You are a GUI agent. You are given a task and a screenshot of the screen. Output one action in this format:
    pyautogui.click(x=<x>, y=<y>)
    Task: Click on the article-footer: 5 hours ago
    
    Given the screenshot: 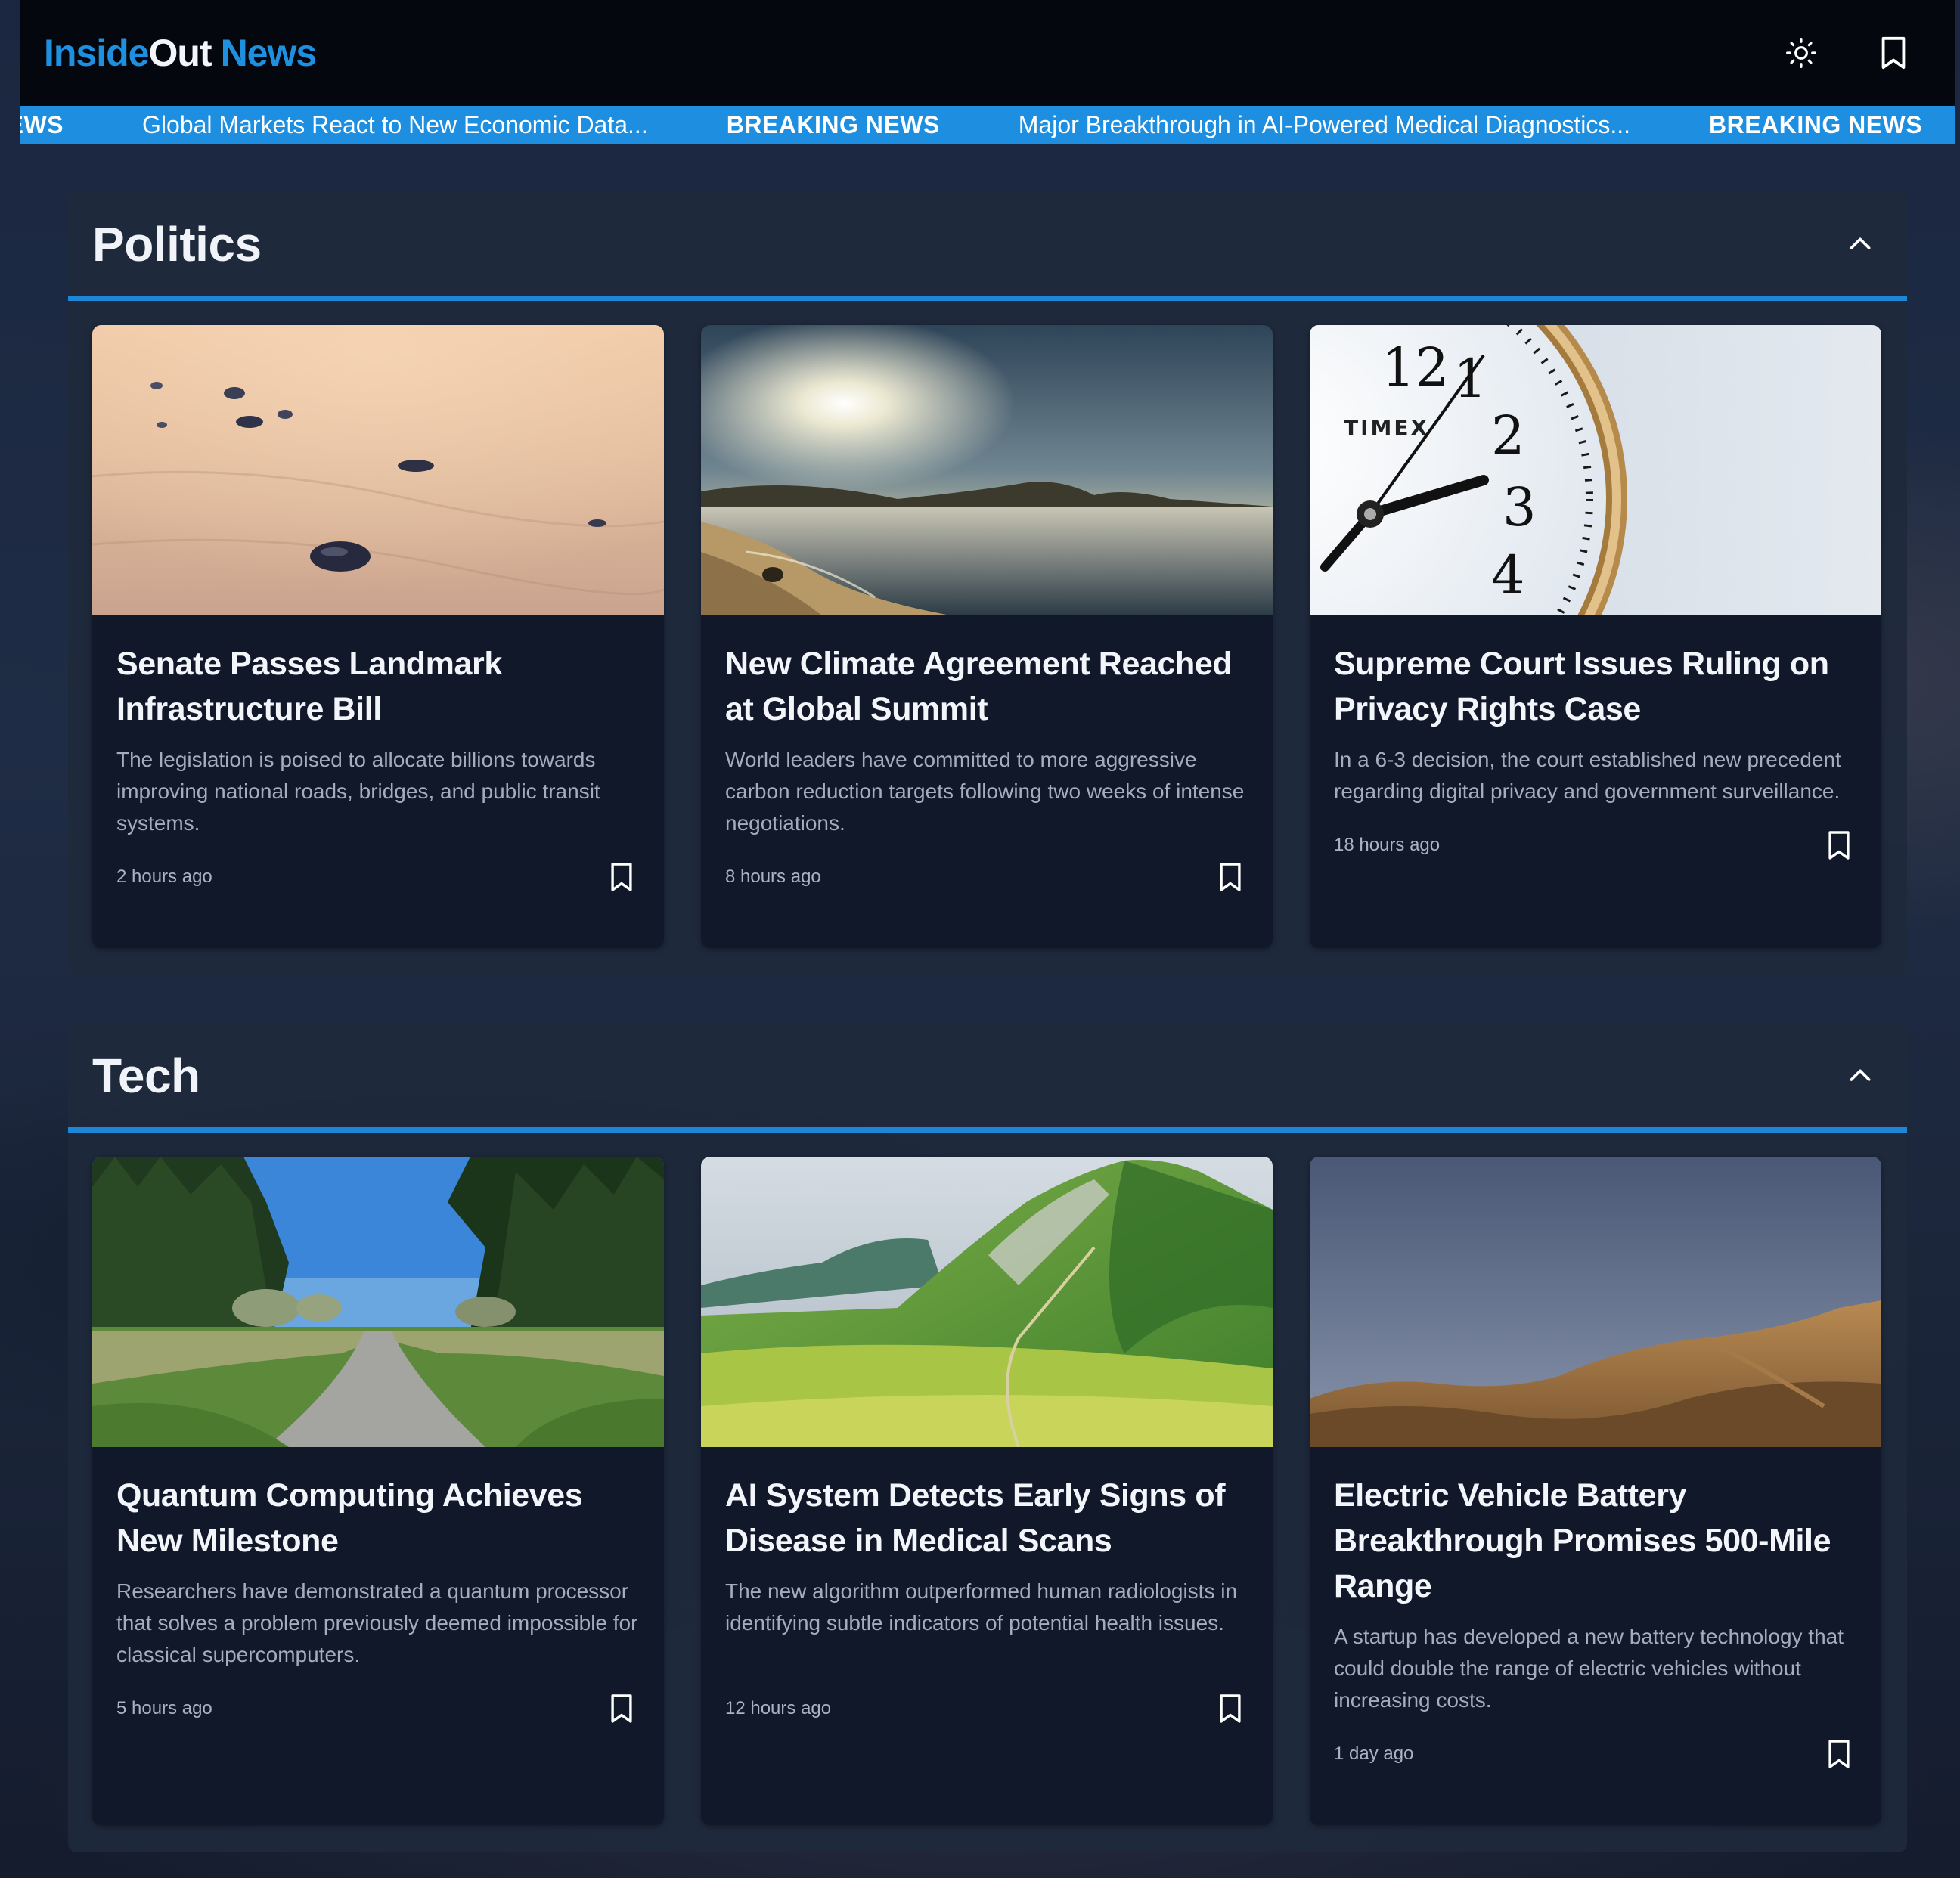 What is the action you would take?
    pyautogui.click(x=378, y=1709)
    